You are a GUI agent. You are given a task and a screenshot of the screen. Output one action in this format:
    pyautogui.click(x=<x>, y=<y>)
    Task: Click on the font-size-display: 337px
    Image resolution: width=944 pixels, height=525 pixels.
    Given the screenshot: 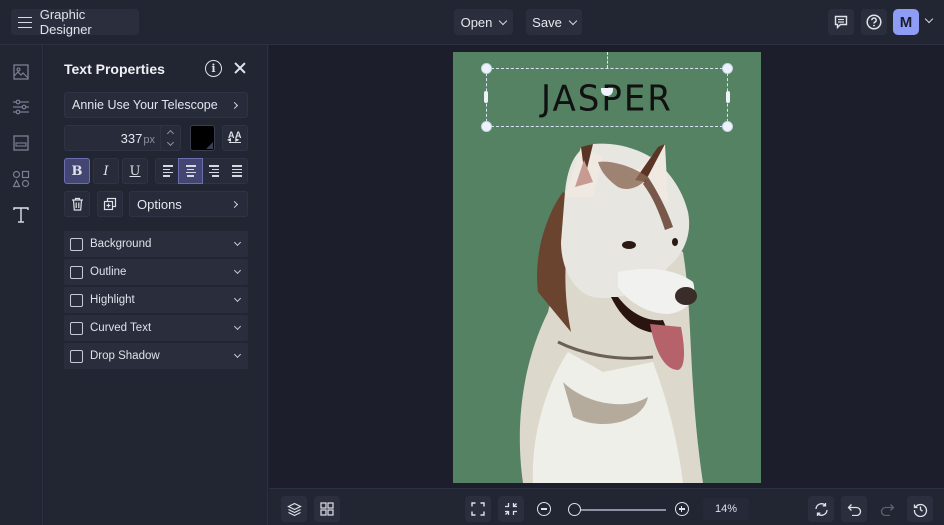 What is the action you would take?
    pyautogui.click(x=138, y=138)
    